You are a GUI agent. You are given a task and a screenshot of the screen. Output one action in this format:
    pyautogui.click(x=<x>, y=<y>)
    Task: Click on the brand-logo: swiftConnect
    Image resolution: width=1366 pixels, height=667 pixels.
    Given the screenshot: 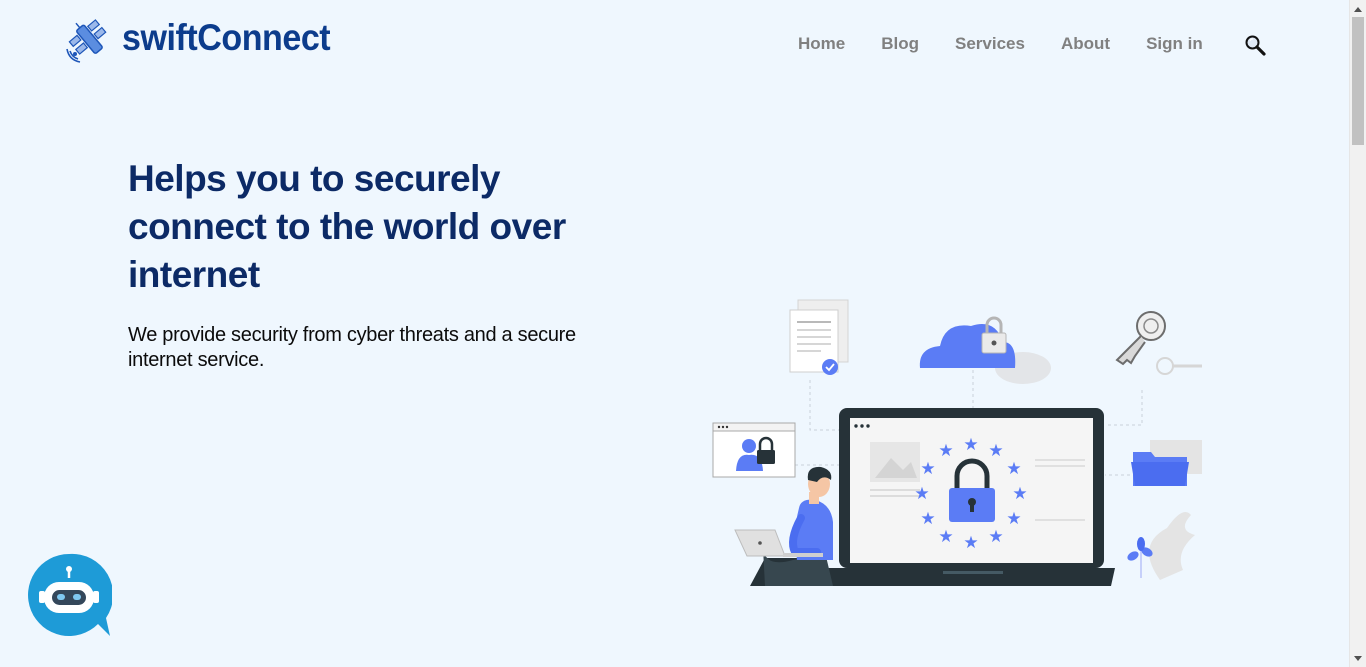 What is the action you would take?
    pyautogui.click(x=207, y=38)
    